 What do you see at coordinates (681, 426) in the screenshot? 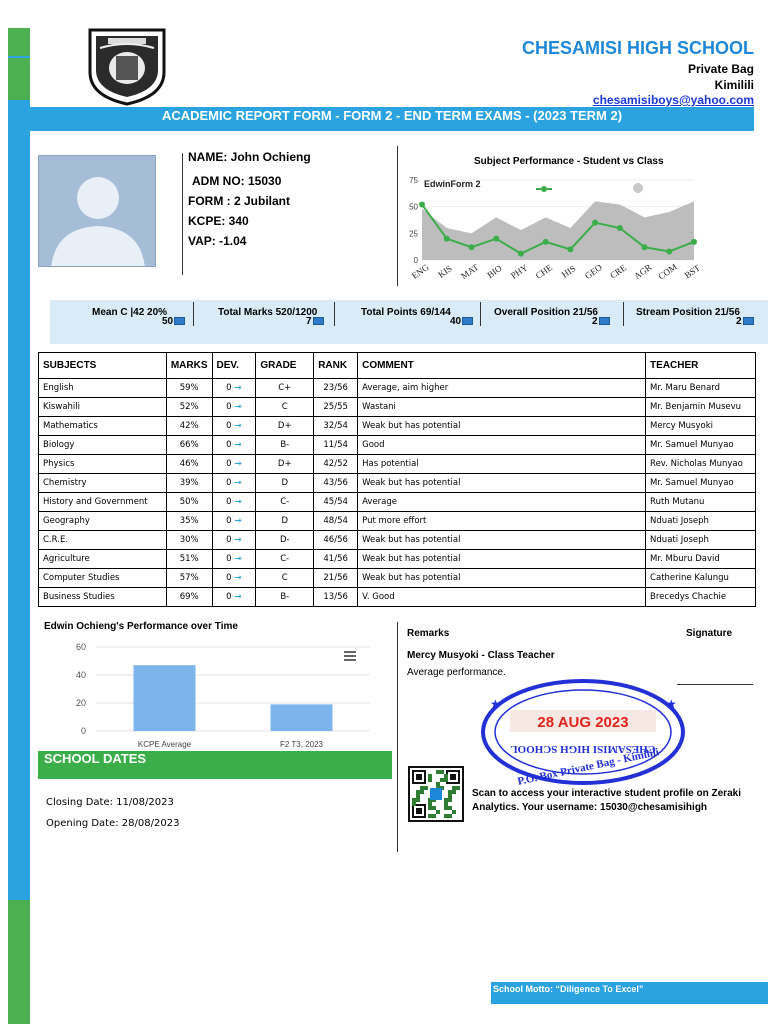
I see `cell-text: Mercy Musyoki` at bounding box center [681, 426].